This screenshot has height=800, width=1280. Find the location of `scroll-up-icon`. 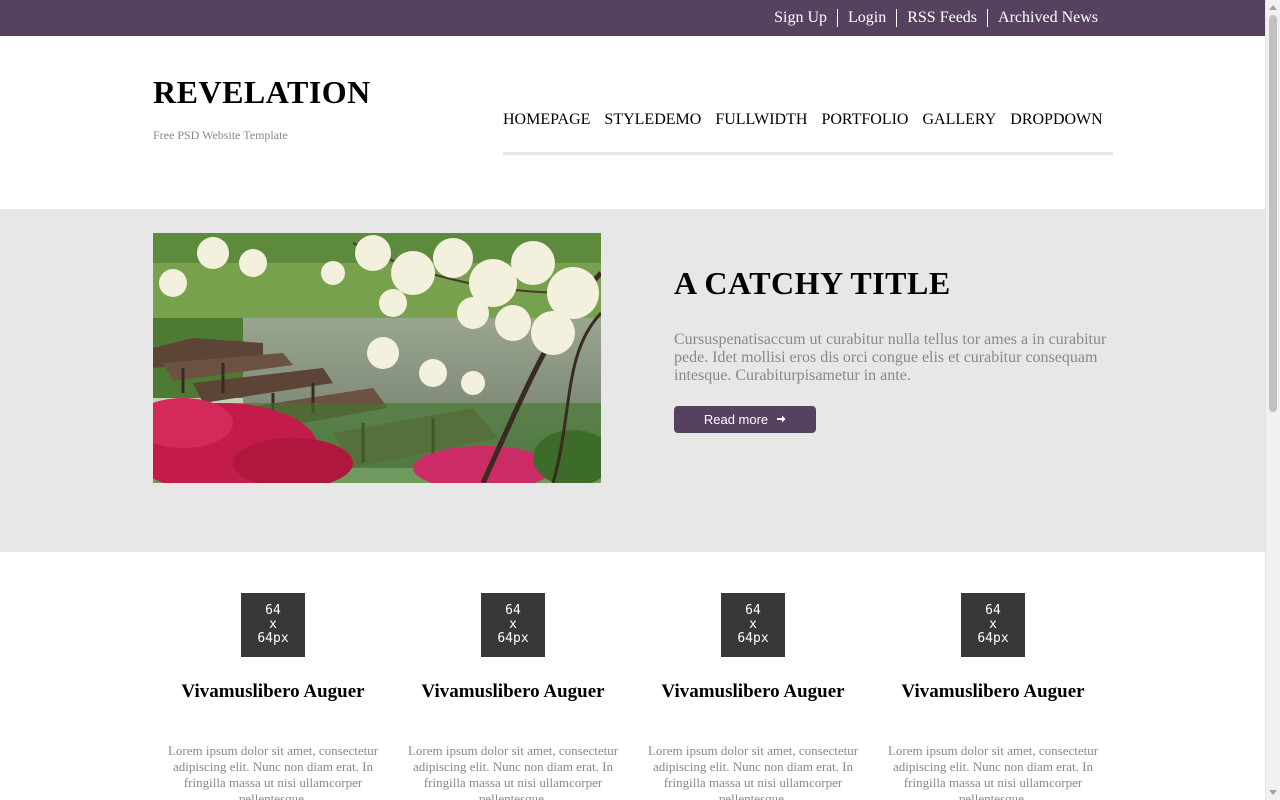

scroll-up-icon is located at coordinates (1273, 7).